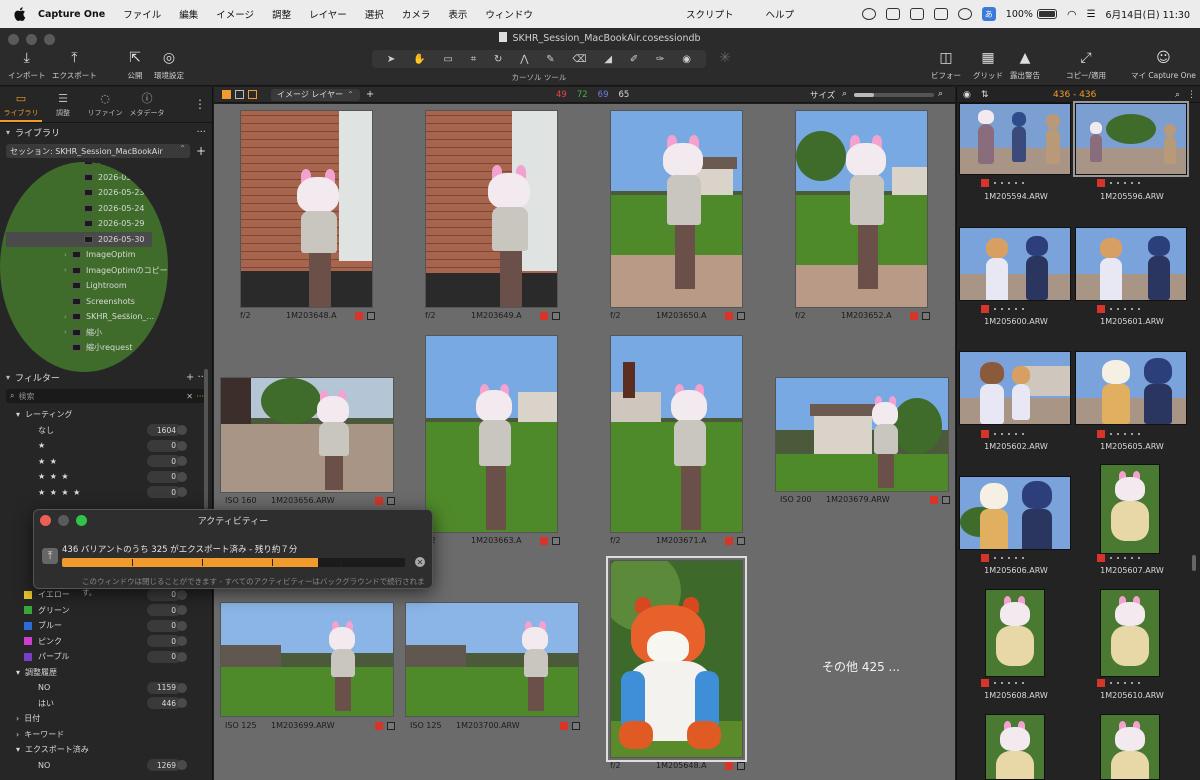 Image resolution: width=1200 pixels, height=780 pixels. I want to click on tree-item-folder: › 縮小, so click(84, 333).